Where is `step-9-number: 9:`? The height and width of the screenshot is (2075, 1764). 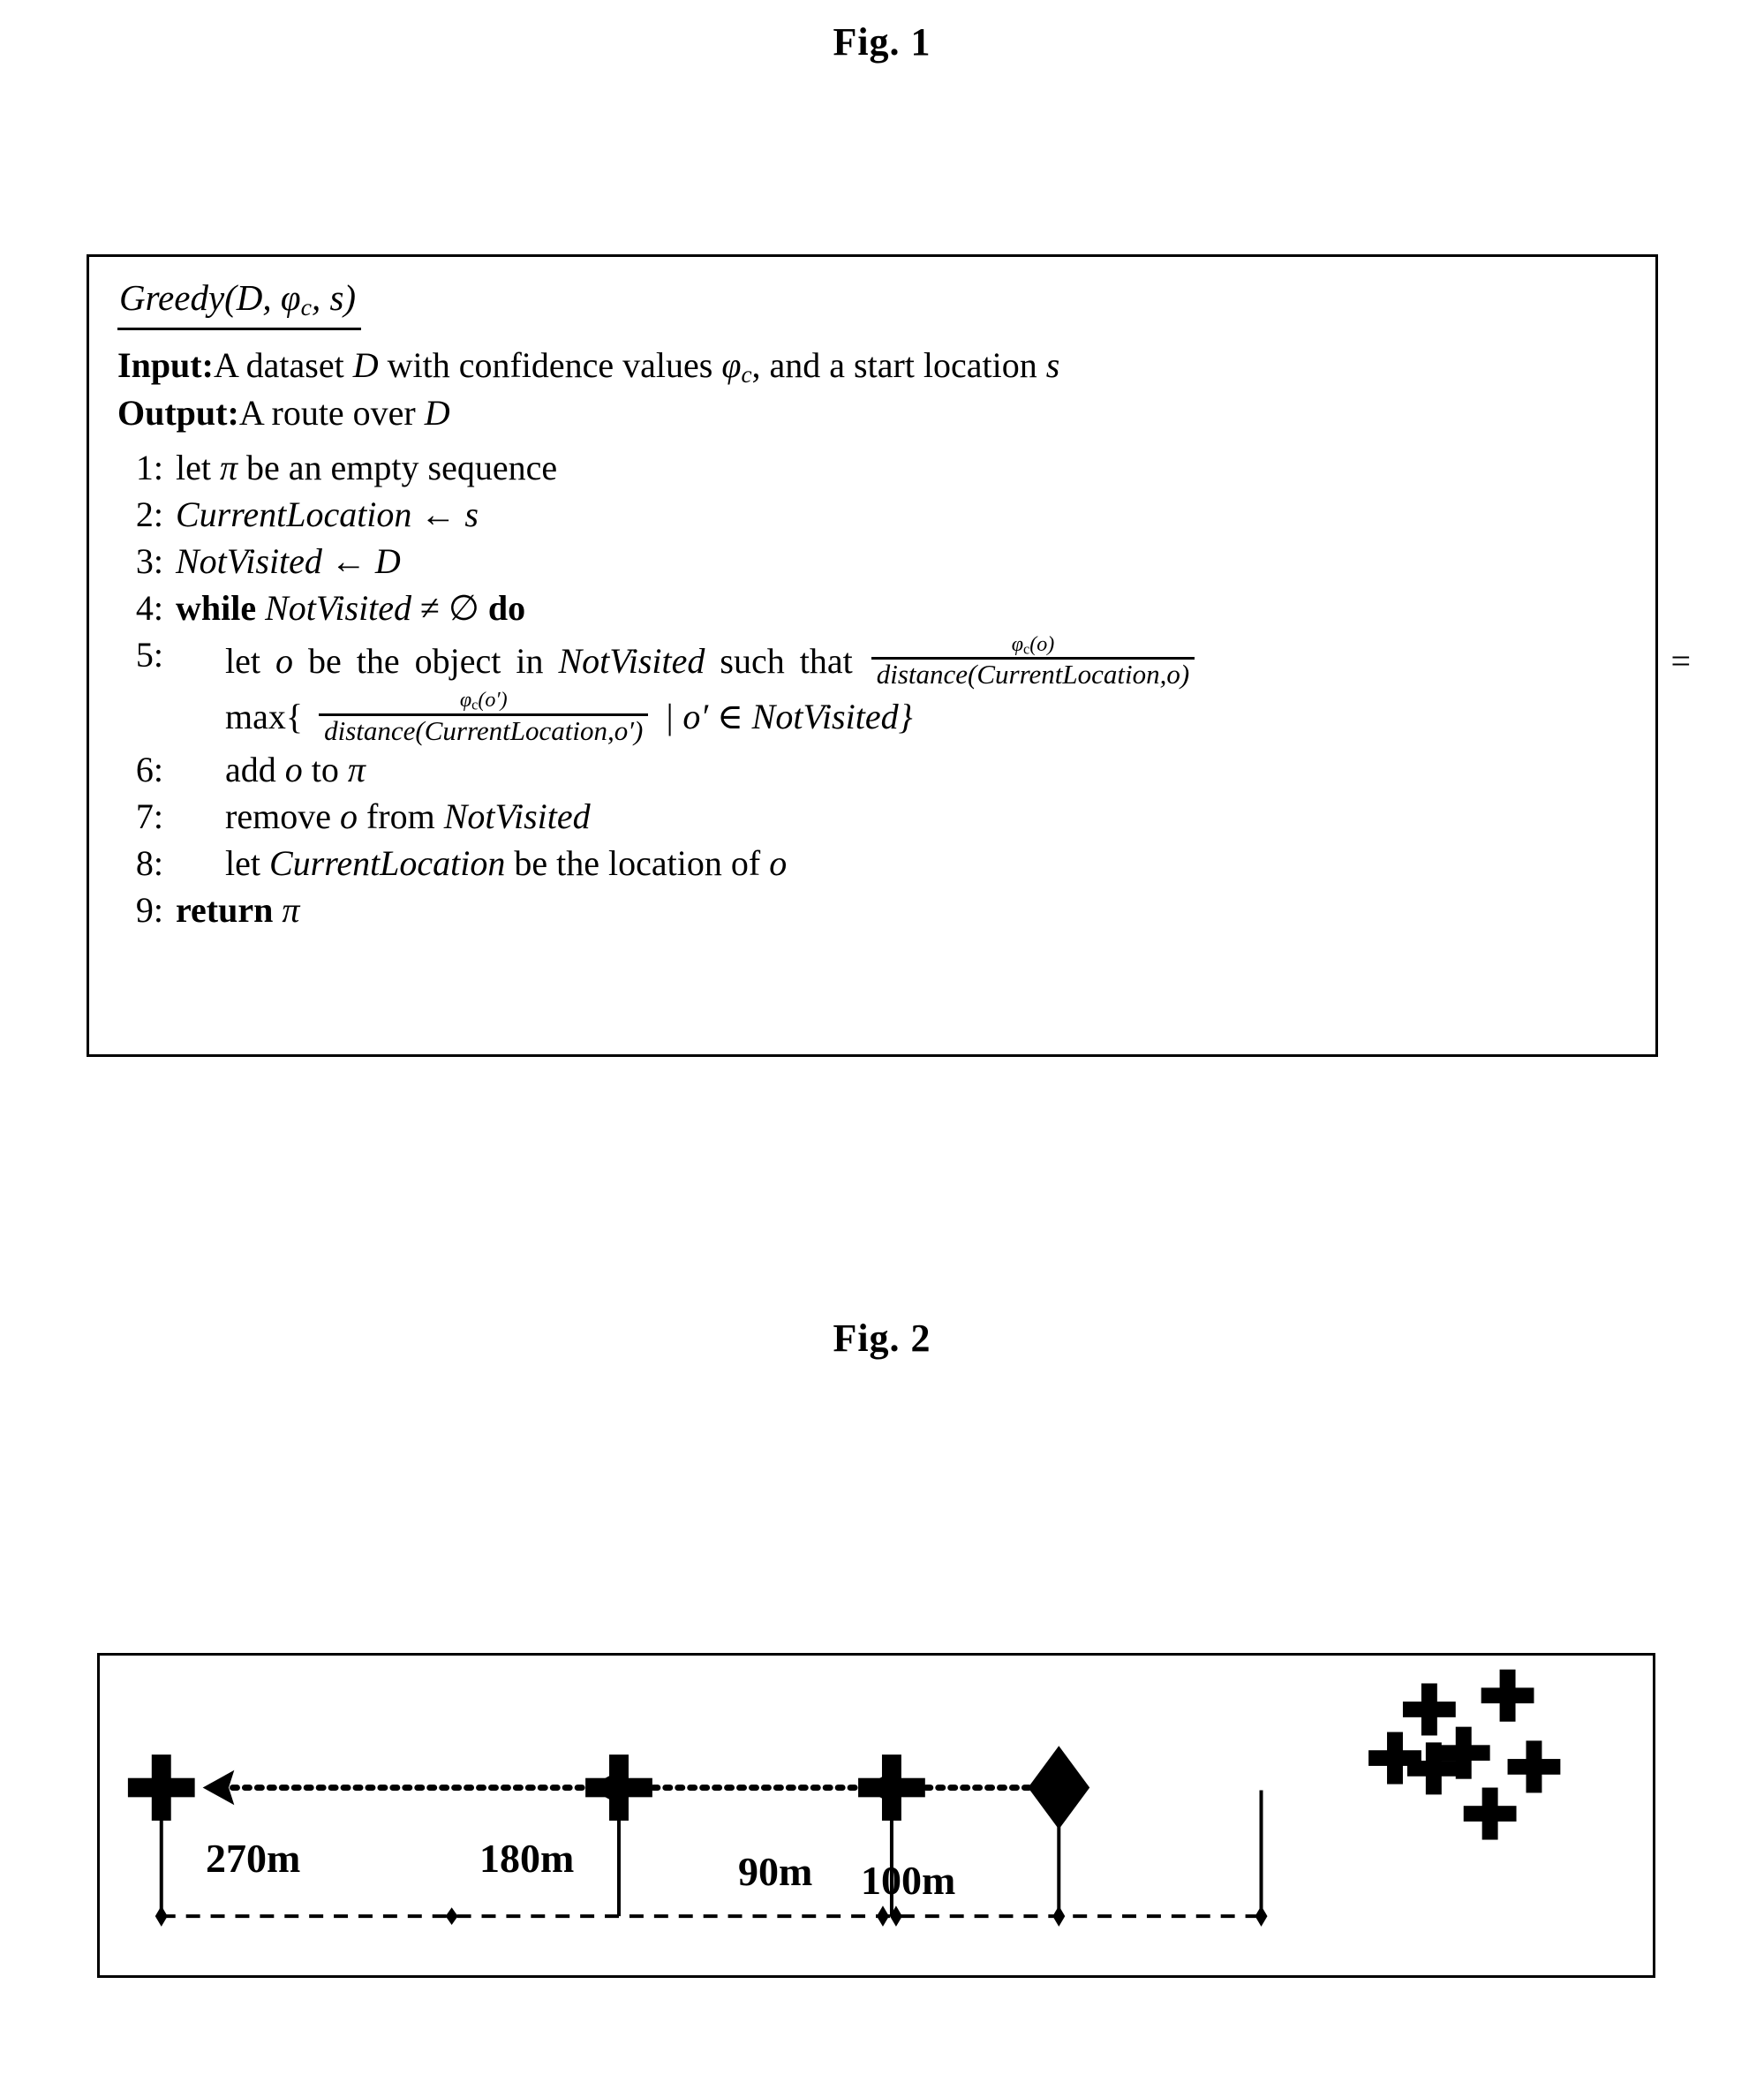
step-9-number: 9: is located at coordinates (149, 909).